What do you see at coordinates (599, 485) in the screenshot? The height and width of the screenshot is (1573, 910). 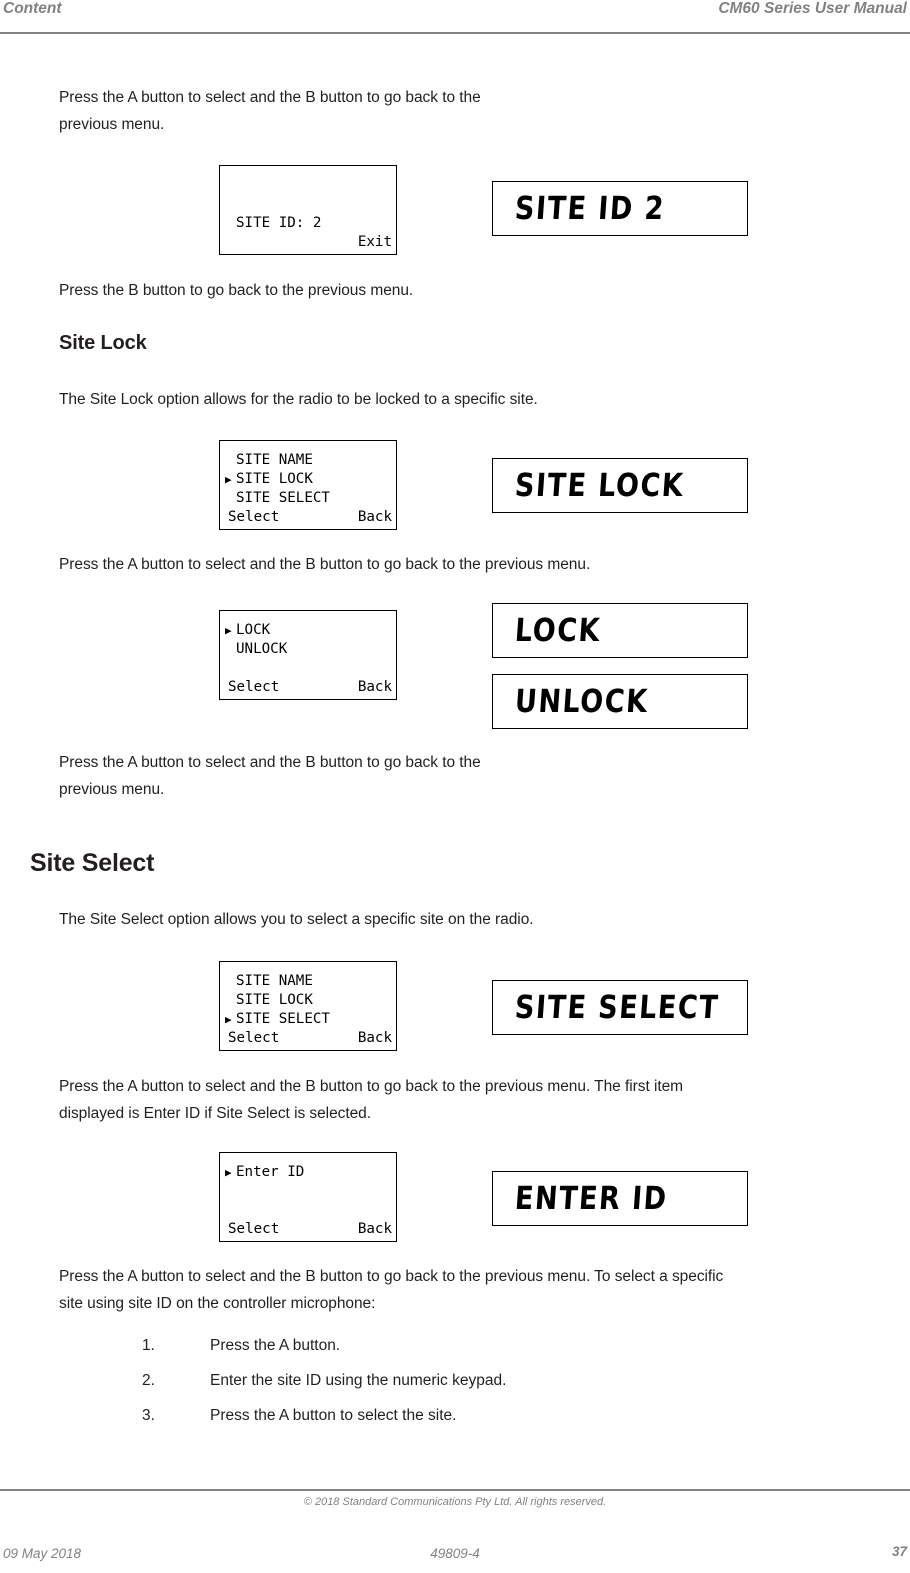 I see `lcd-text: SITE LOCK` at bounding box center [599, 485].